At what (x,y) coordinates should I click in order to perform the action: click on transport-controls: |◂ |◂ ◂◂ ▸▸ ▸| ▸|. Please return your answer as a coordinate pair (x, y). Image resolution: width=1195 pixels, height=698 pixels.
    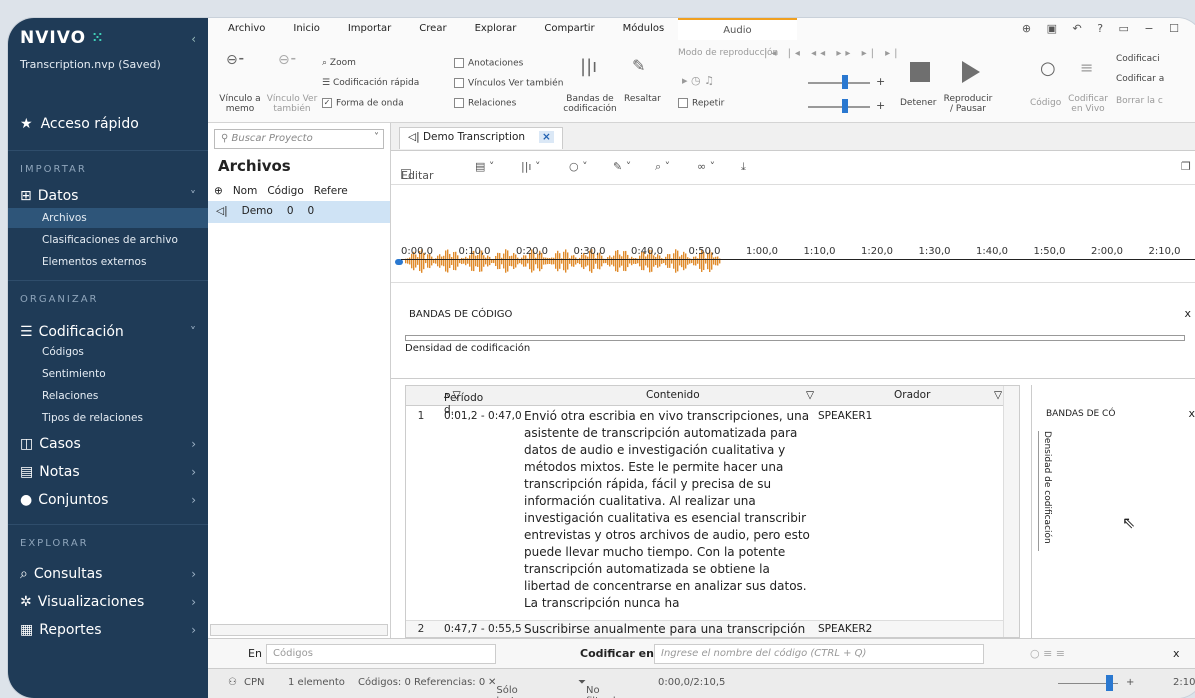
    Looking at the image, I should click on (833, 53).